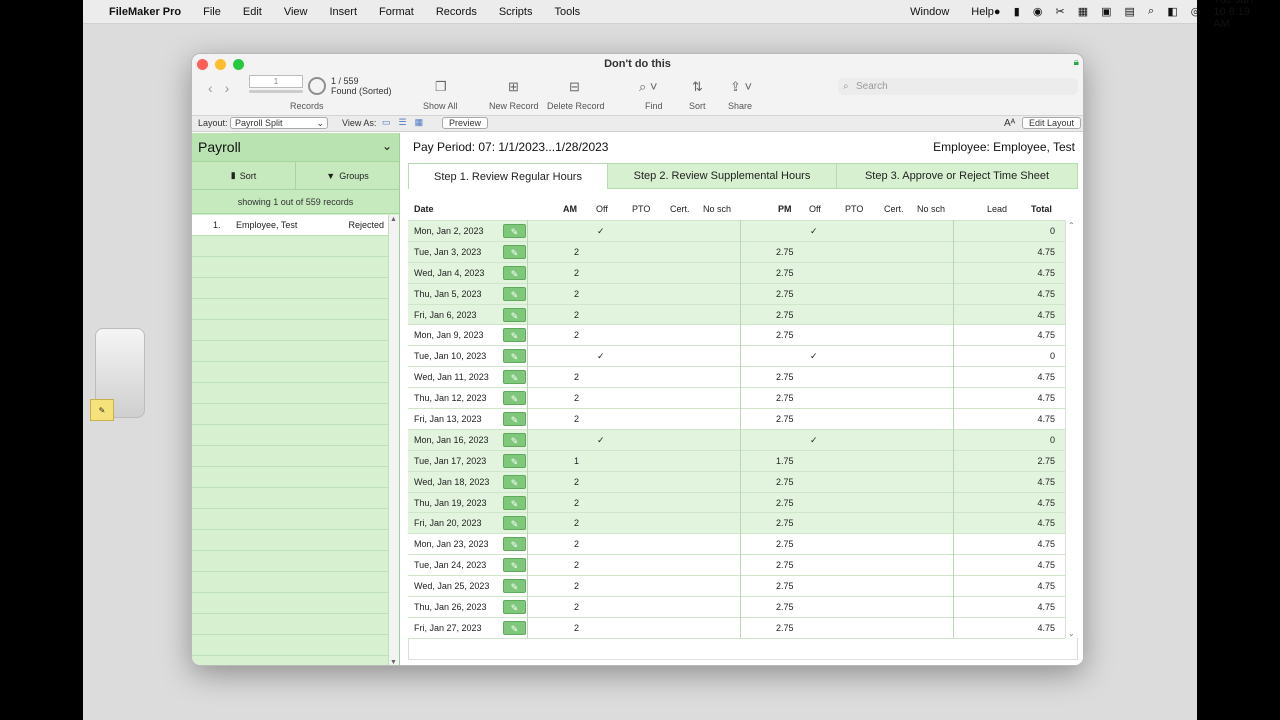  Describe the element at coordinates (441, 87) in the screenshot. I see `show-all-icon: ❐` at that location.